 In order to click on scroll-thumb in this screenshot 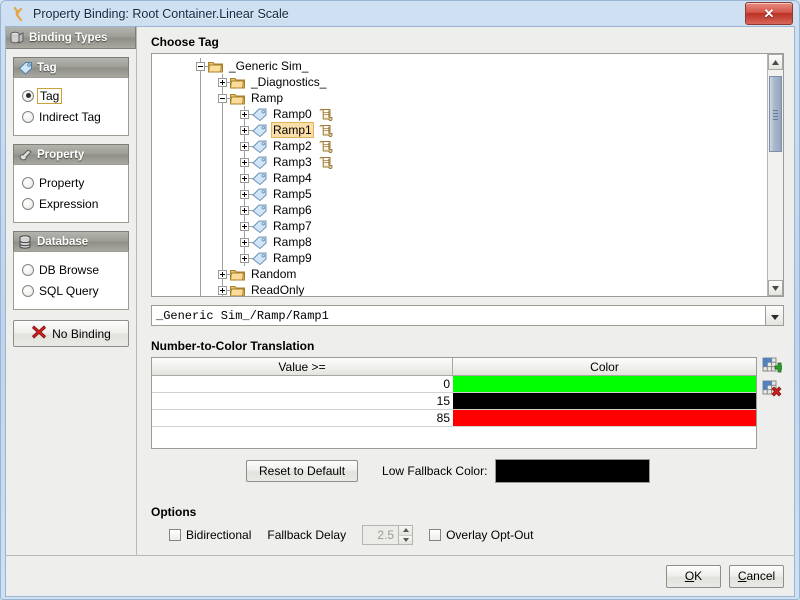, I will do `click(775, 114)`.